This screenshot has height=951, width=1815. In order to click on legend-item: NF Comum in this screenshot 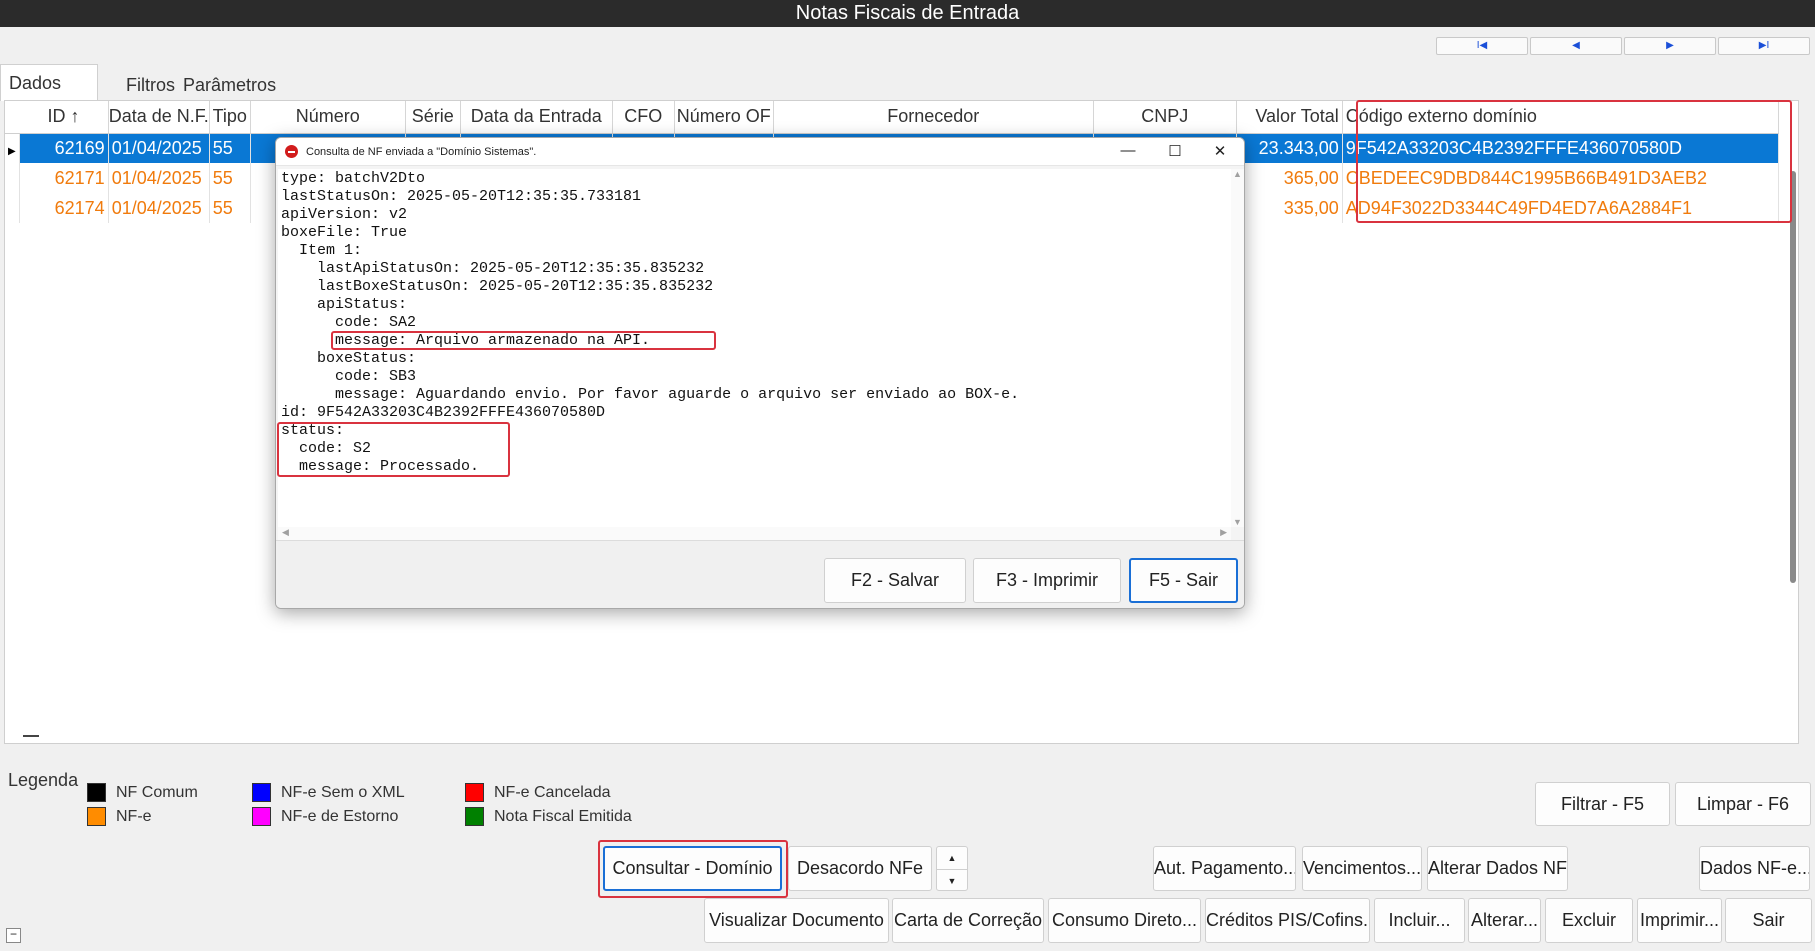, I will do `click(142, 792)`.